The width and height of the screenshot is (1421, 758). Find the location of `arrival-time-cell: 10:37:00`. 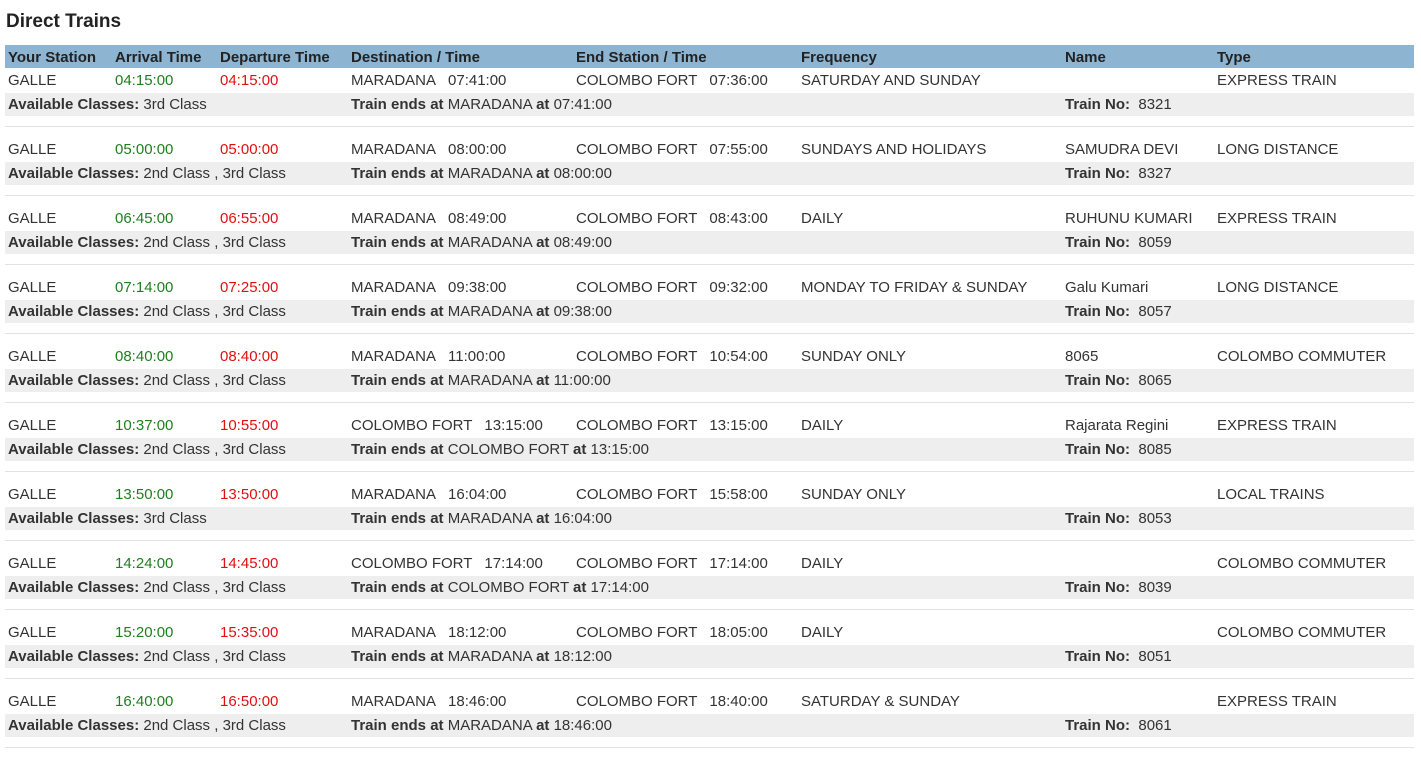

arrival-time-cell: 10:37:00 is located at coordinates (144, 425).